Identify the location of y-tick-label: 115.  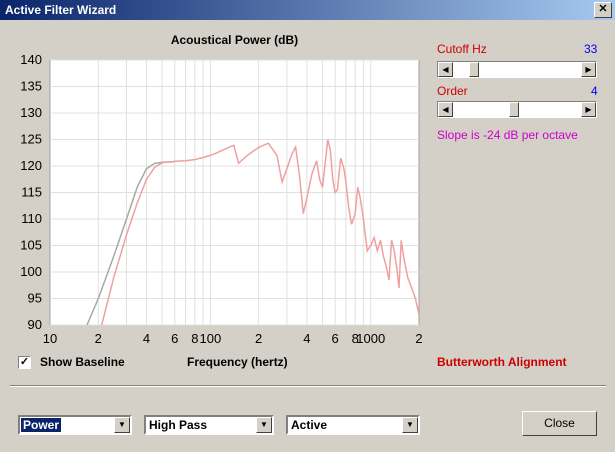
(31, 192).